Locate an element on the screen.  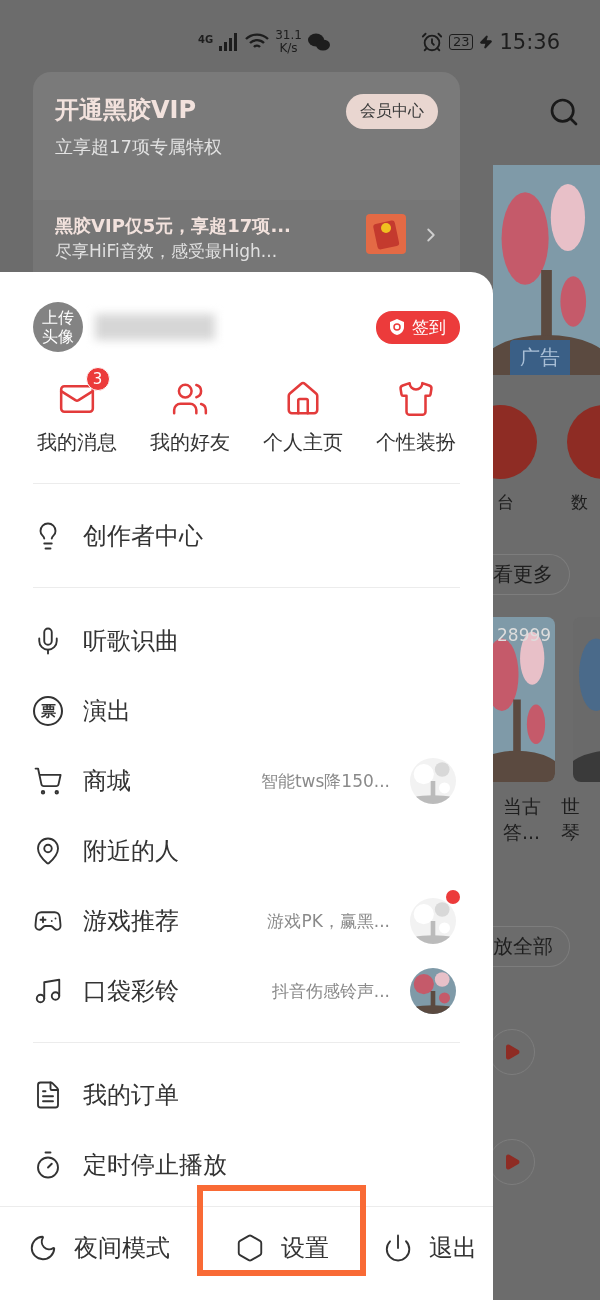
shortcut-item: 我的好友 is located at coordinates (190, 410).